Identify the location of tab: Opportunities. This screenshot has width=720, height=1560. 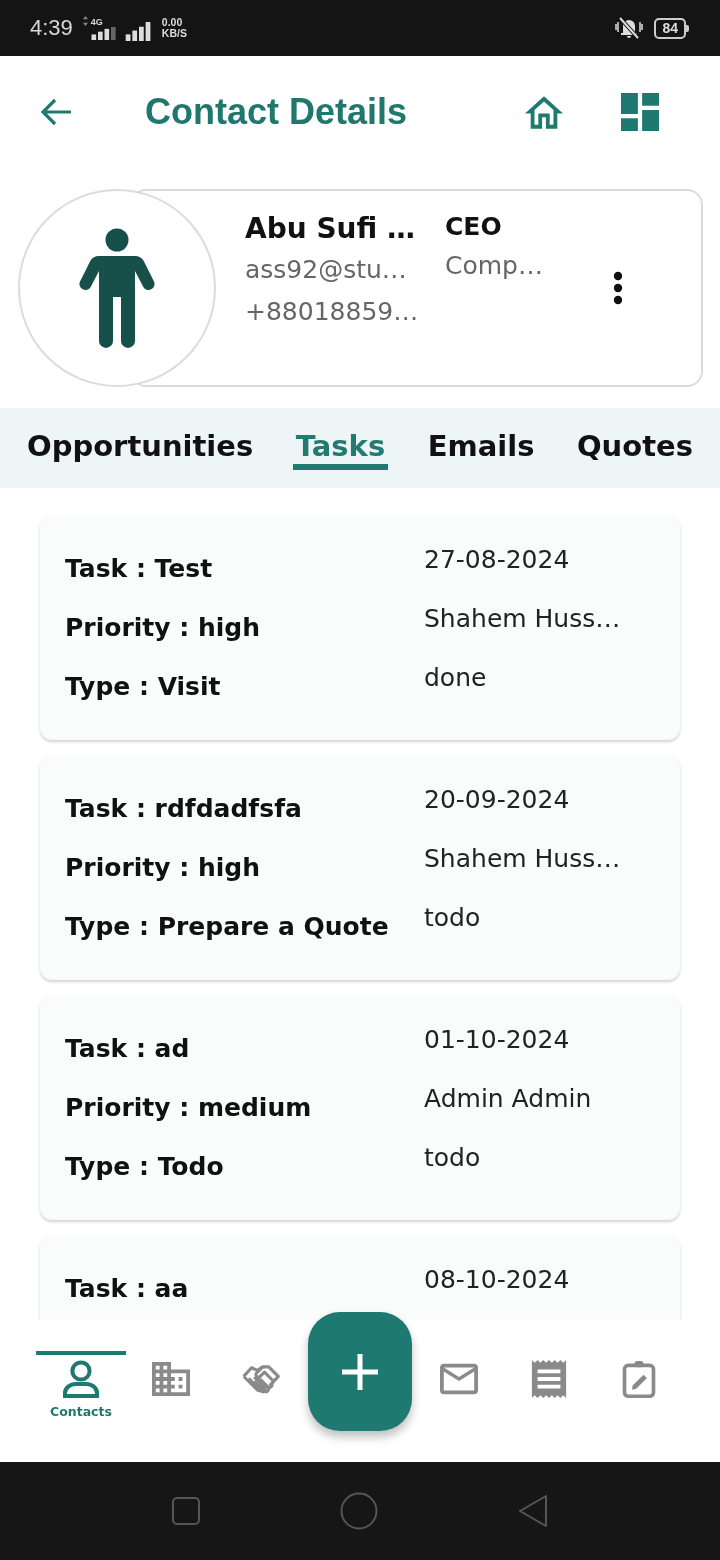
(140, 439).